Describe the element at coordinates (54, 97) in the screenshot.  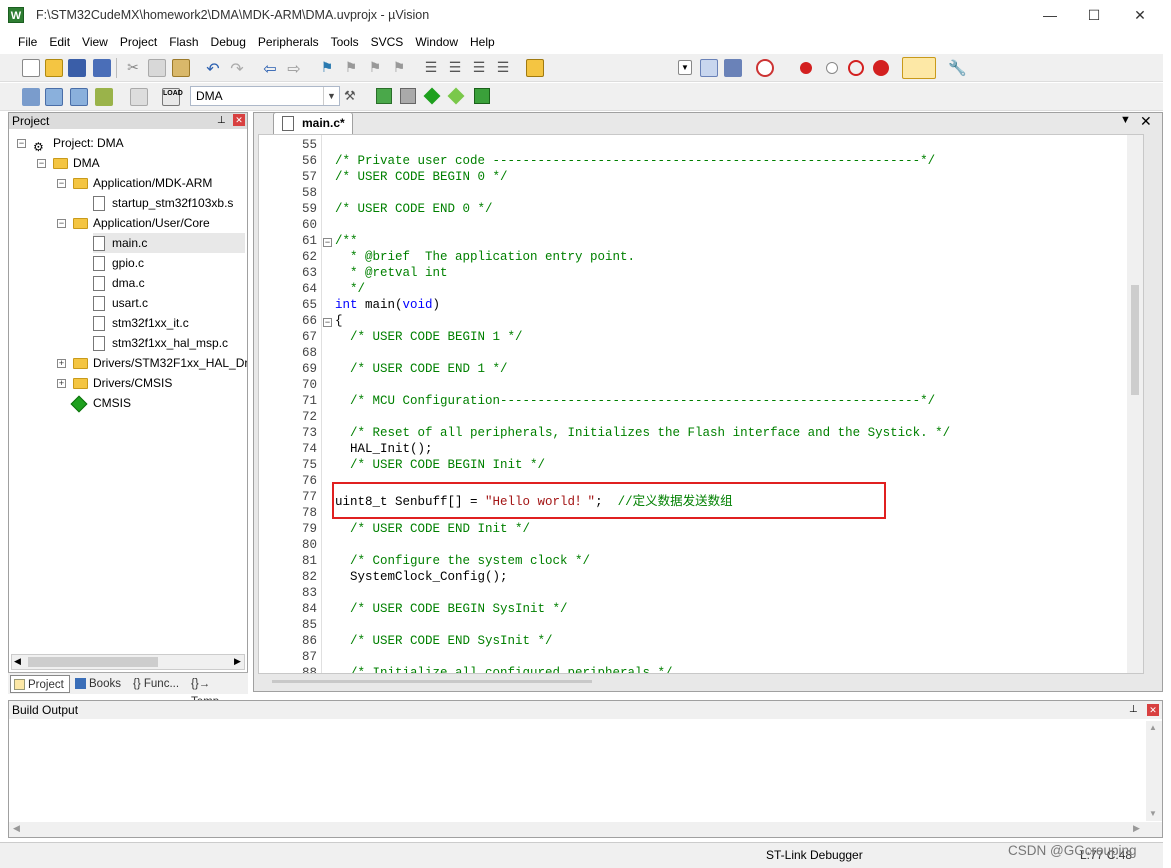
I see `build-icon` at that location.